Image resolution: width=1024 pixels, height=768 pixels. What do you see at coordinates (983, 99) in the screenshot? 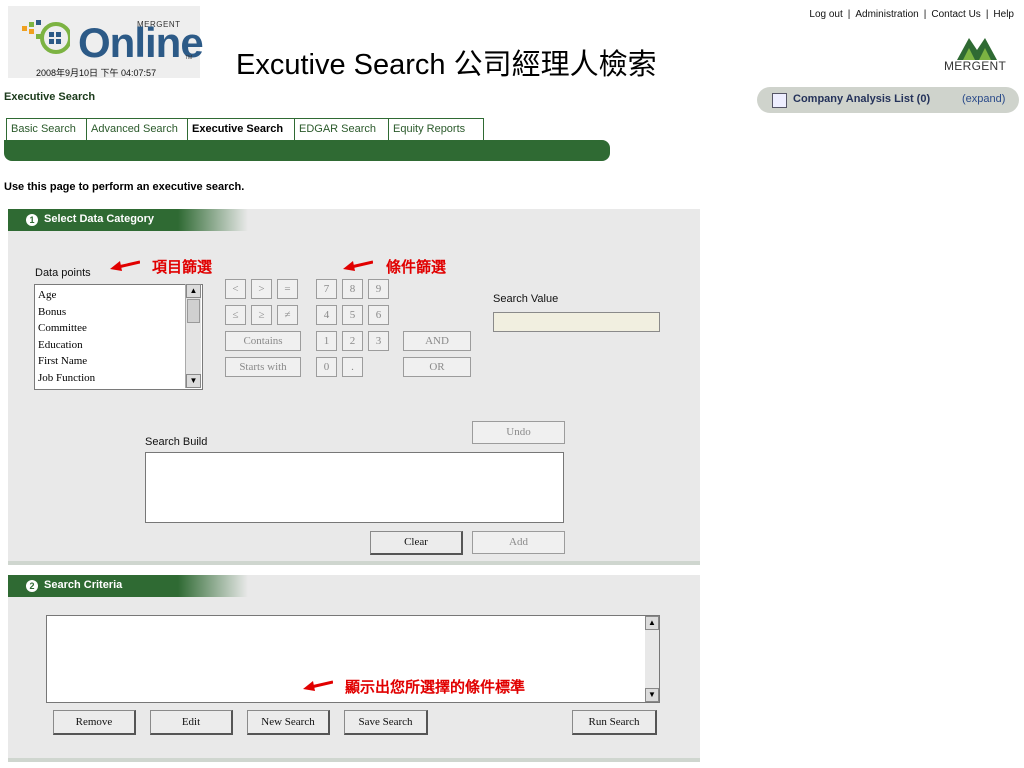
I see `expand-link: (expand)` at bounding box center [983, 99].